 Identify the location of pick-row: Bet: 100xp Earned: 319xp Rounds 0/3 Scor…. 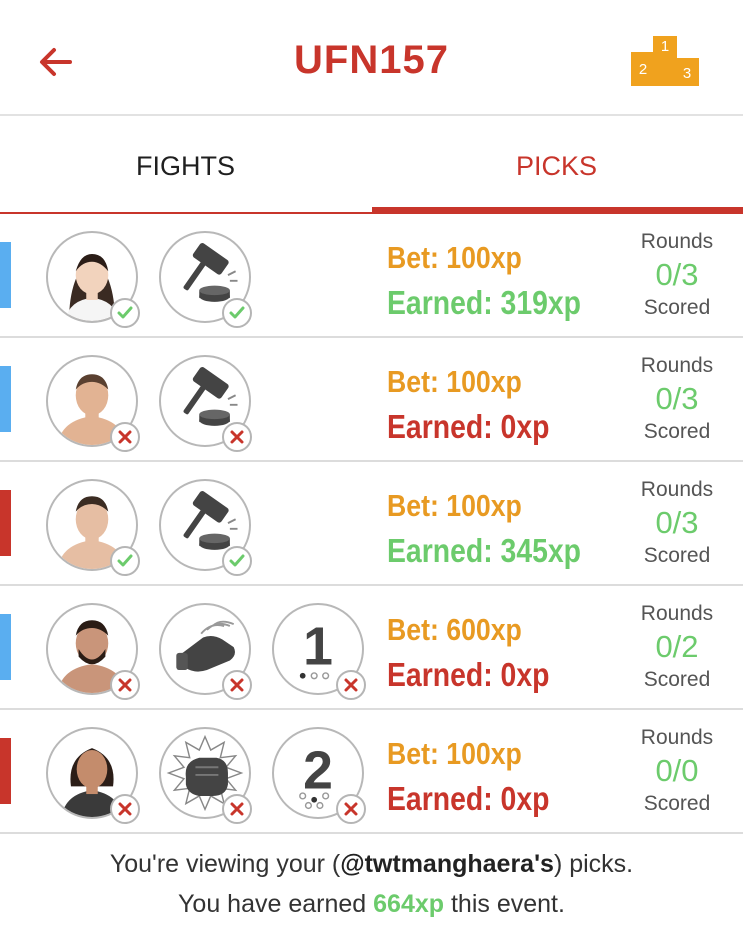
(371, 276).